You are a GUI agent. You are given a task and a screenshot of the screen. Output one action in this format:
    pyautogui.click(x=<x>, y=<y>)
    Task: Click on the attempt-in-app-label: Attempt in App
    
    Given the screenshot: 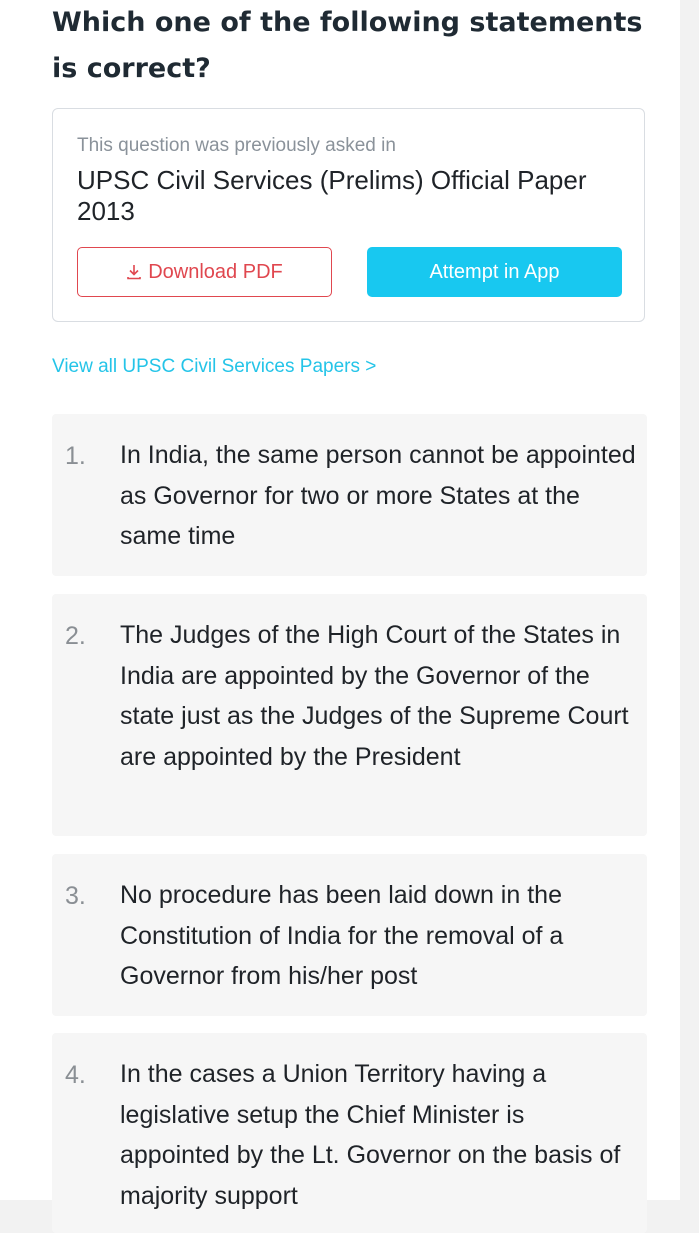 What is the action you would take?
    pyautogui.click(x=494, y=271)
    